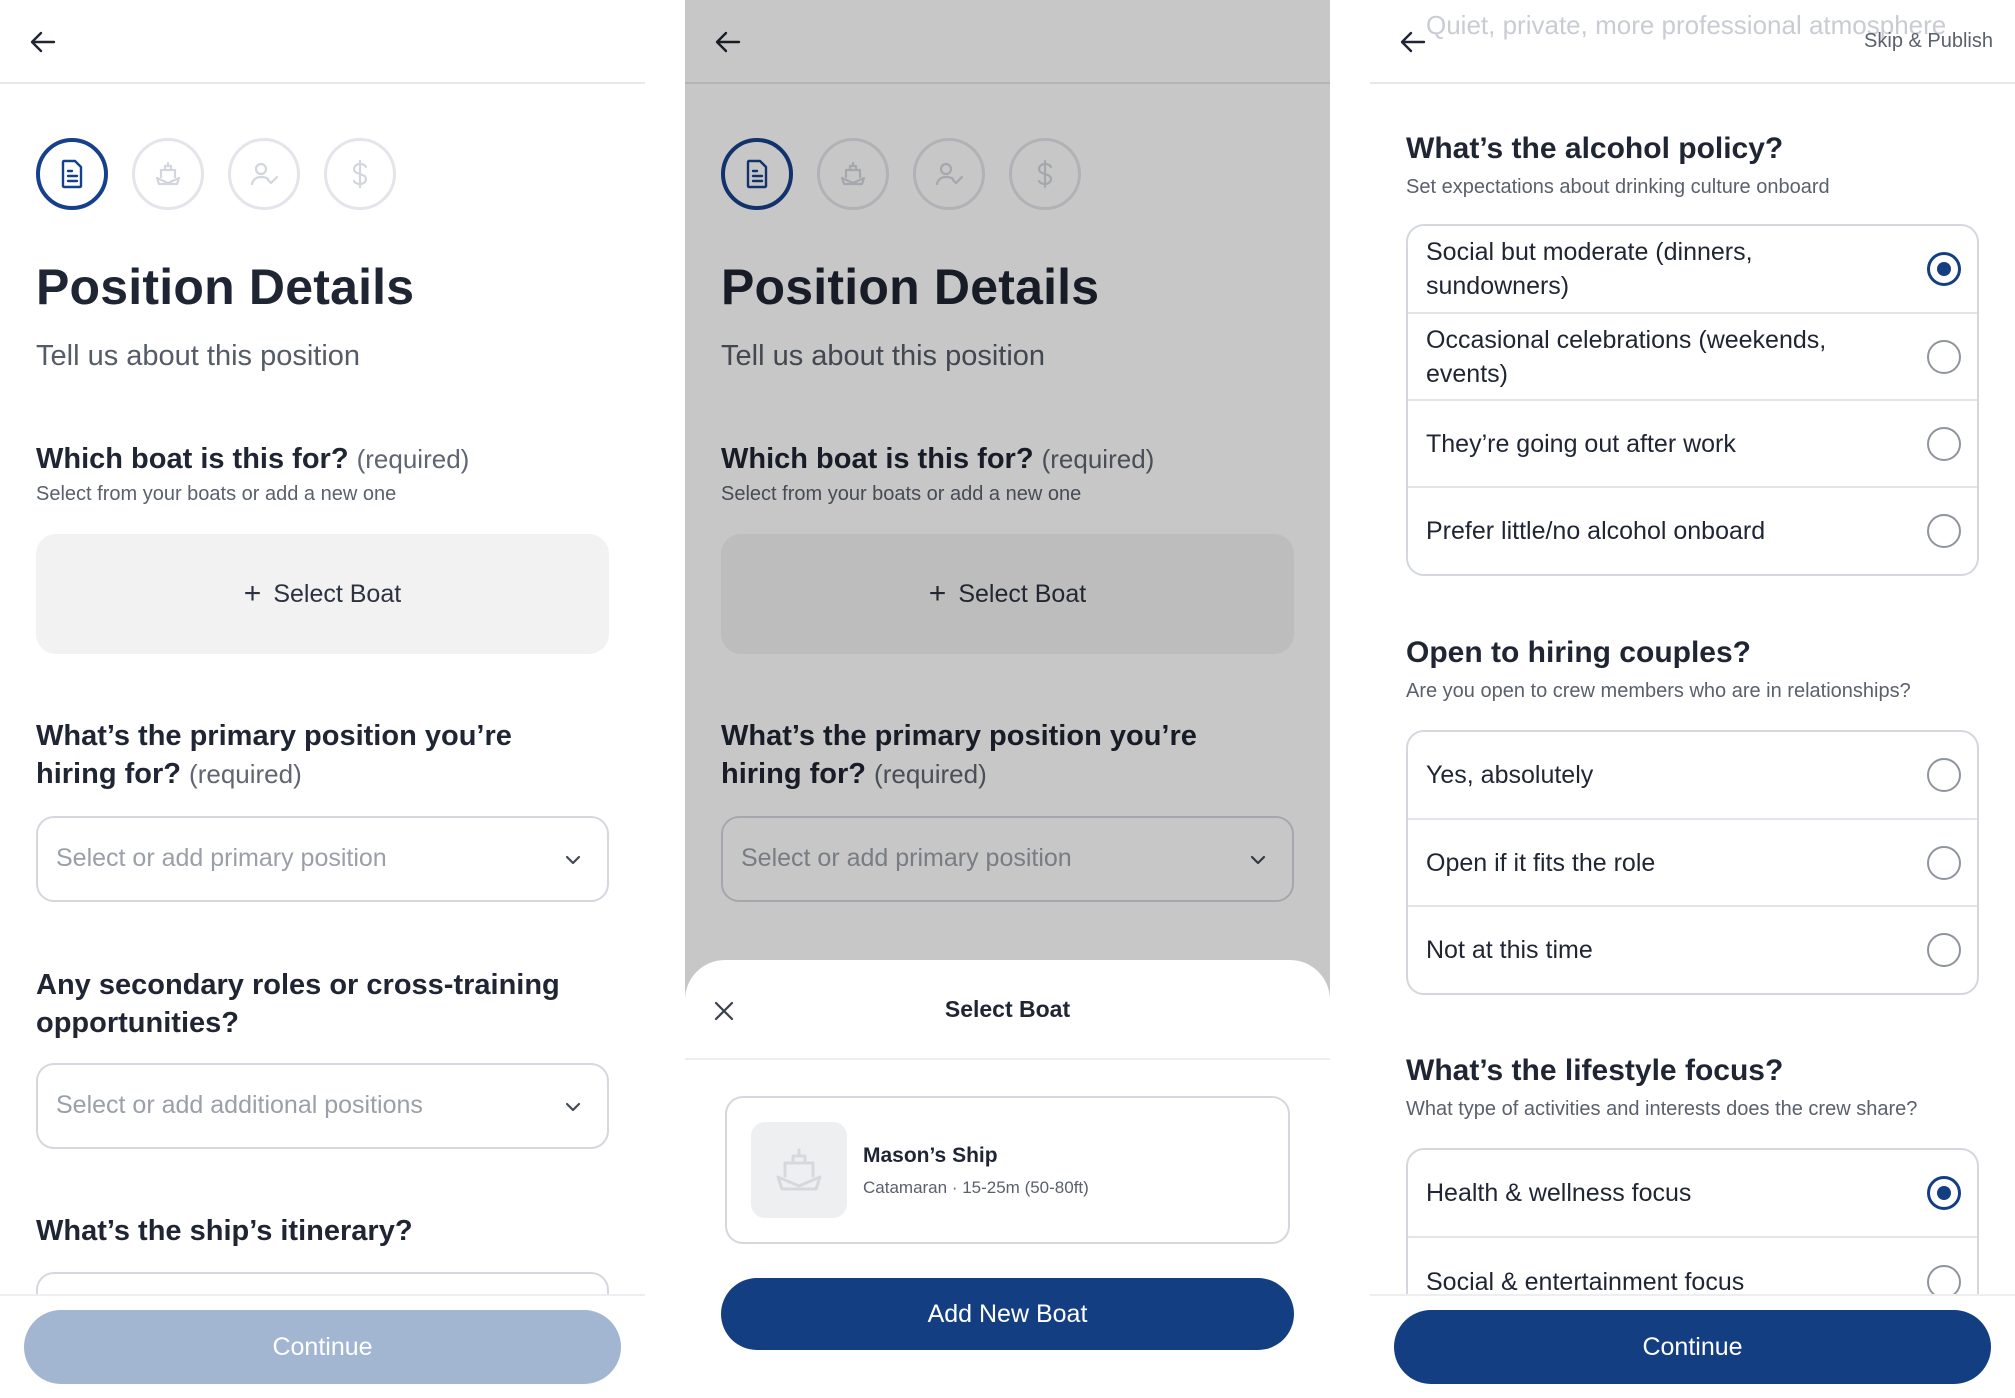 The image size is (2015, 1398). Describe the element at coordinates (216, 494) in the screenshot. I see `boat-hint: Select from your boats or add a new one` at that location.